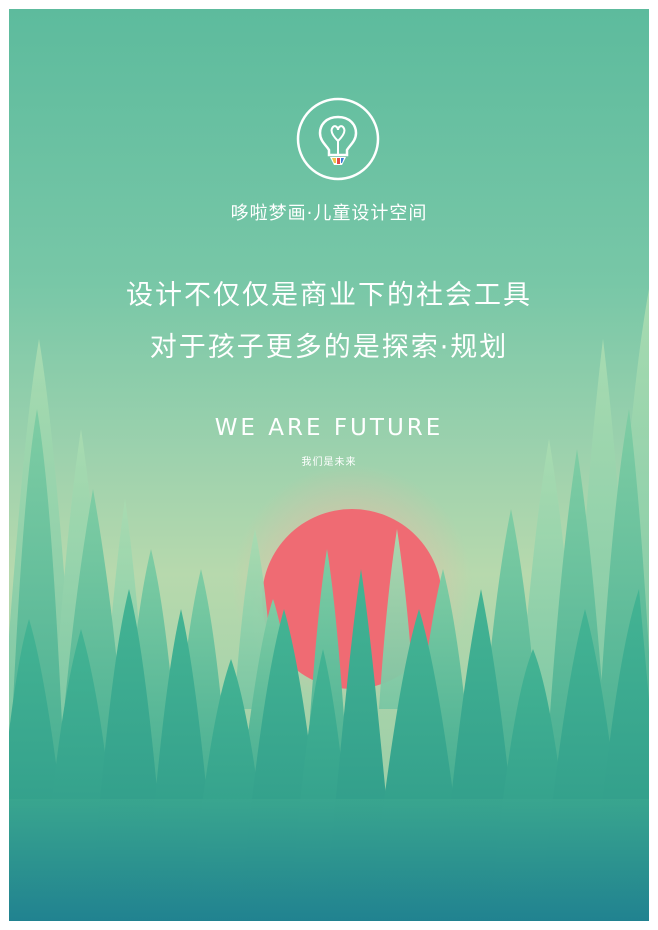 The height and width of the screenshot is (930, 658). What do you see at coordinates (329, 295) in the screenshot?
I see `slogan-line-1: 设计不仅仅是商业下的社会工具` at bounding box center [329, 295].